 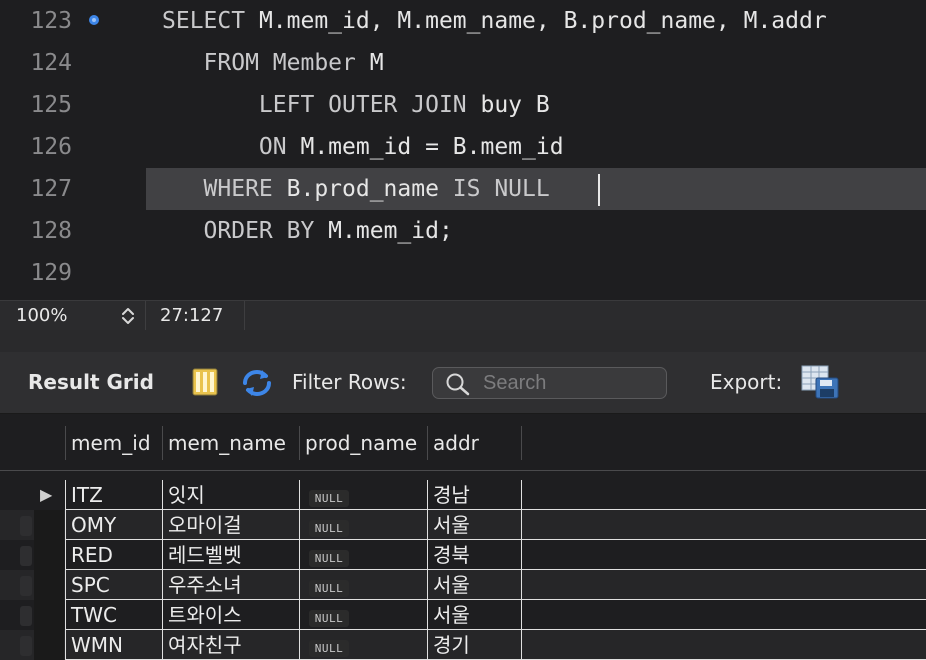 I want to click on code-line: 125 LEFT OUTER JOIN buy B, so click(x=463, y=105).